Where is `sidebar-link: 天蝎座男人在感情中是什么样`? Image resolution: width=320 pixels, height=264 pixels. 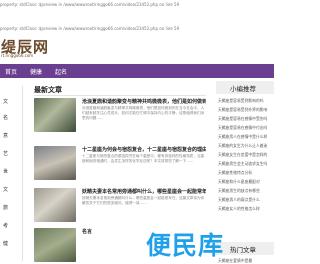 sidebar-link: 天蝎座男人在感情中是什么样 is located at coordinates (246, 137).